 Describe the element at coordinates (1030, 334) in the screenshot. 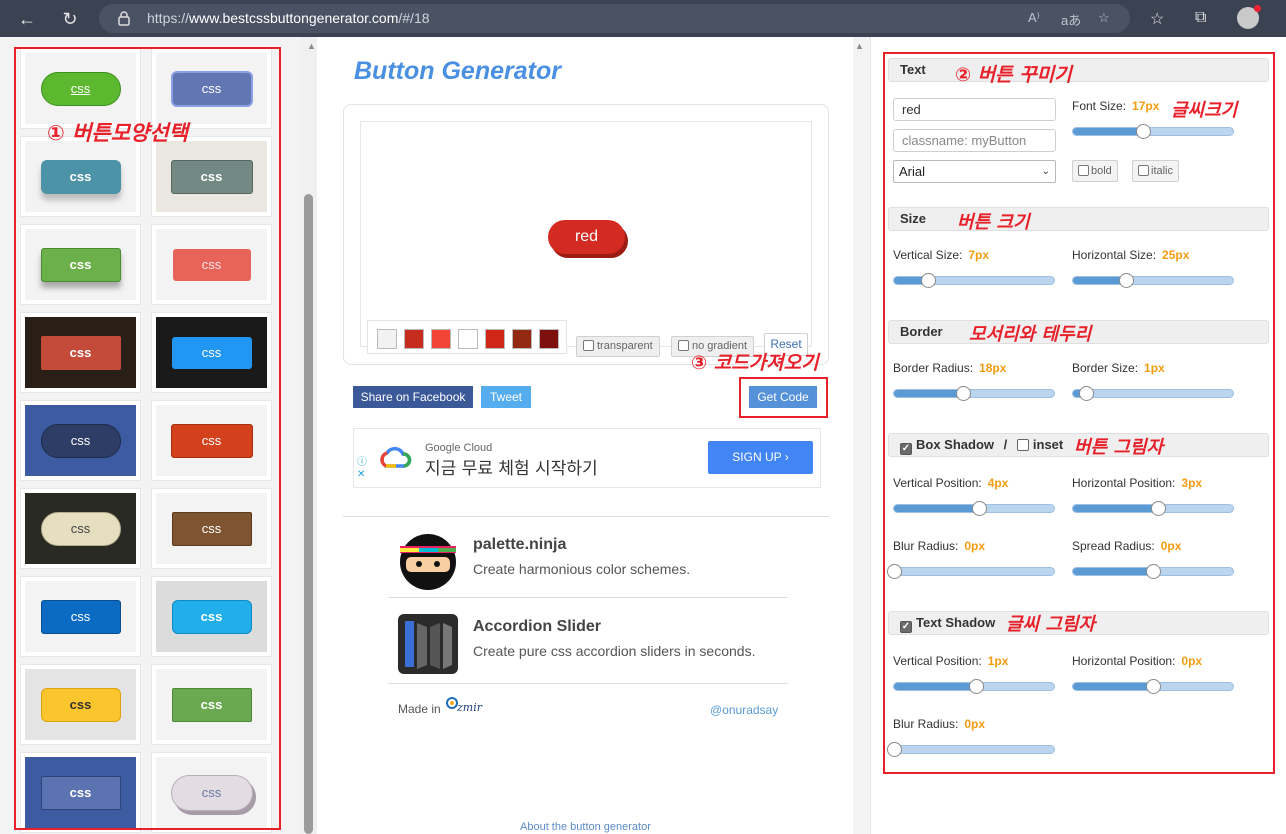

I see `annotation-border: 모서리와 테두리` at that location.